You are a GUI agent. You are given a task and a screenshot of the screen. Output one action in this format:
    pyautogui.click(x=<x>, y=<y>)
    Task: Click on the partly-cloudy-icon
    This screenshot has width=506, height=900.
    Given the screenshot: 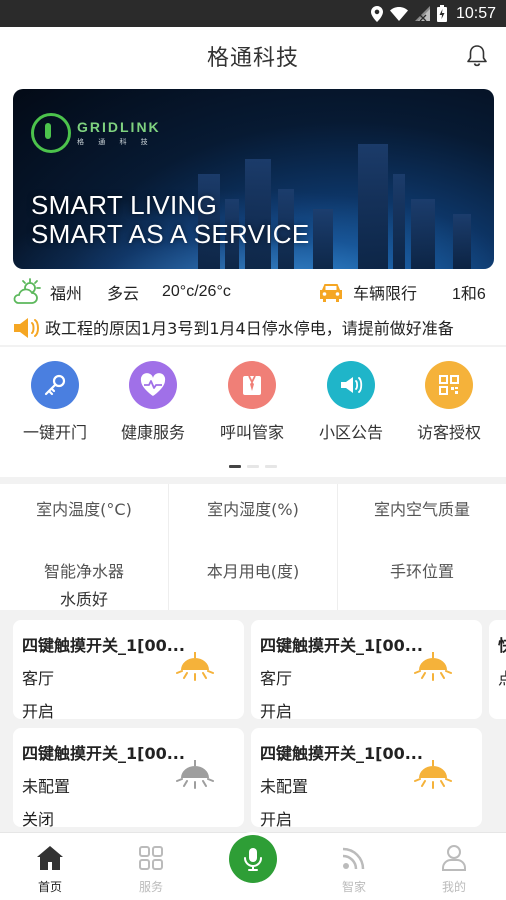 What is the action you would take?
    pyautogui.click(x=27, y=291)
    